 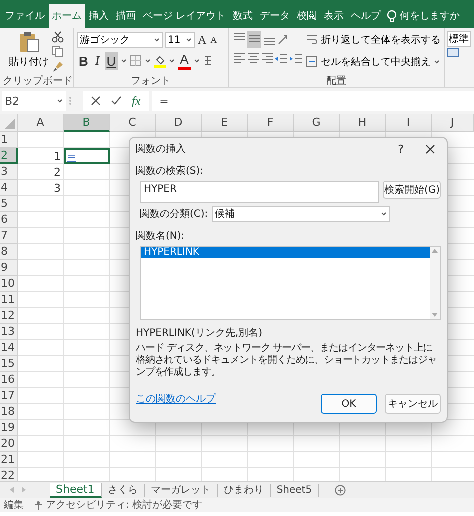 I want to click on ok-button: OK, so click(x=349, y=404).